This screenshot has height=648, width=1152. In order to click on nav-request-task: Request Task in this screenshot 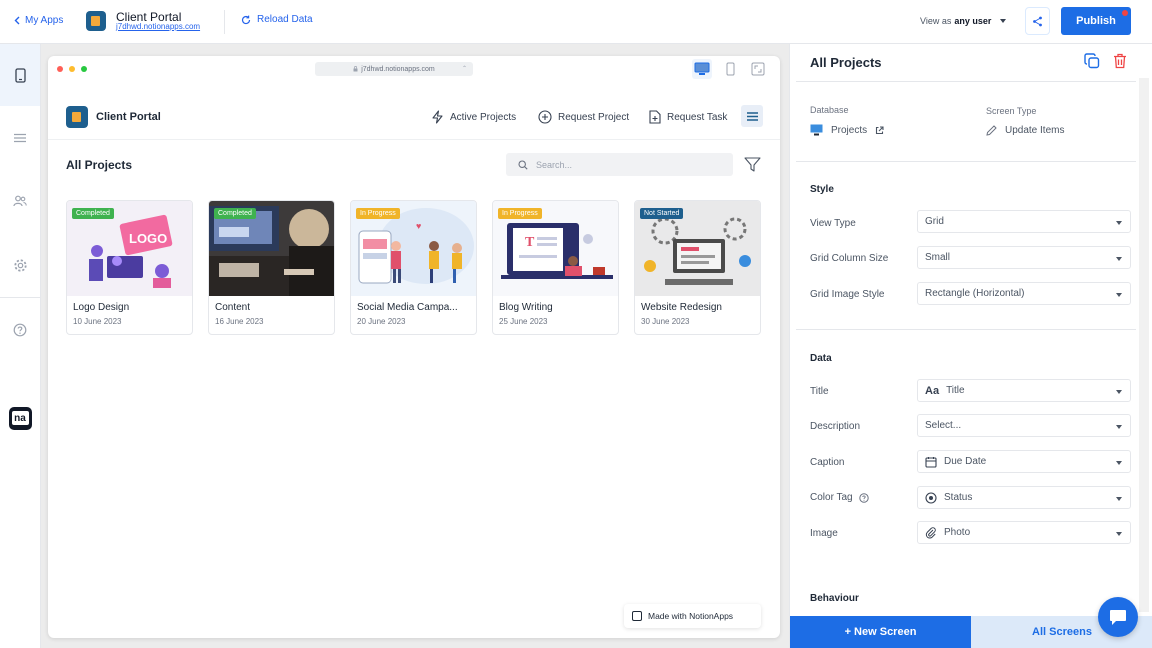, I will do `click(688, 117)`.